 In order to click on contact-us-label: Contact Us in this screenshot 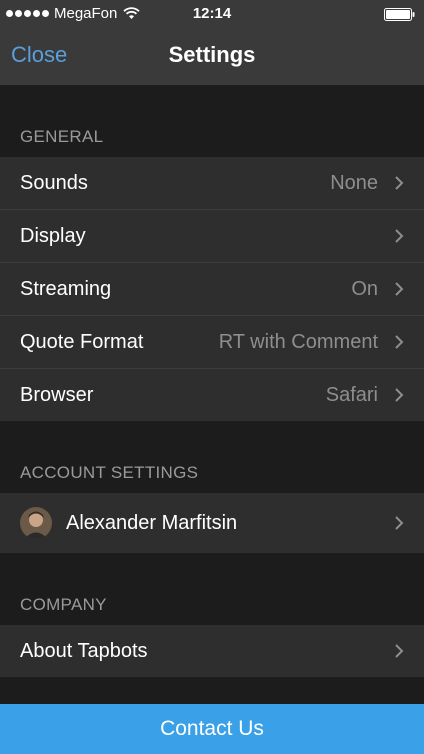, I will do `click(212, 728)`.